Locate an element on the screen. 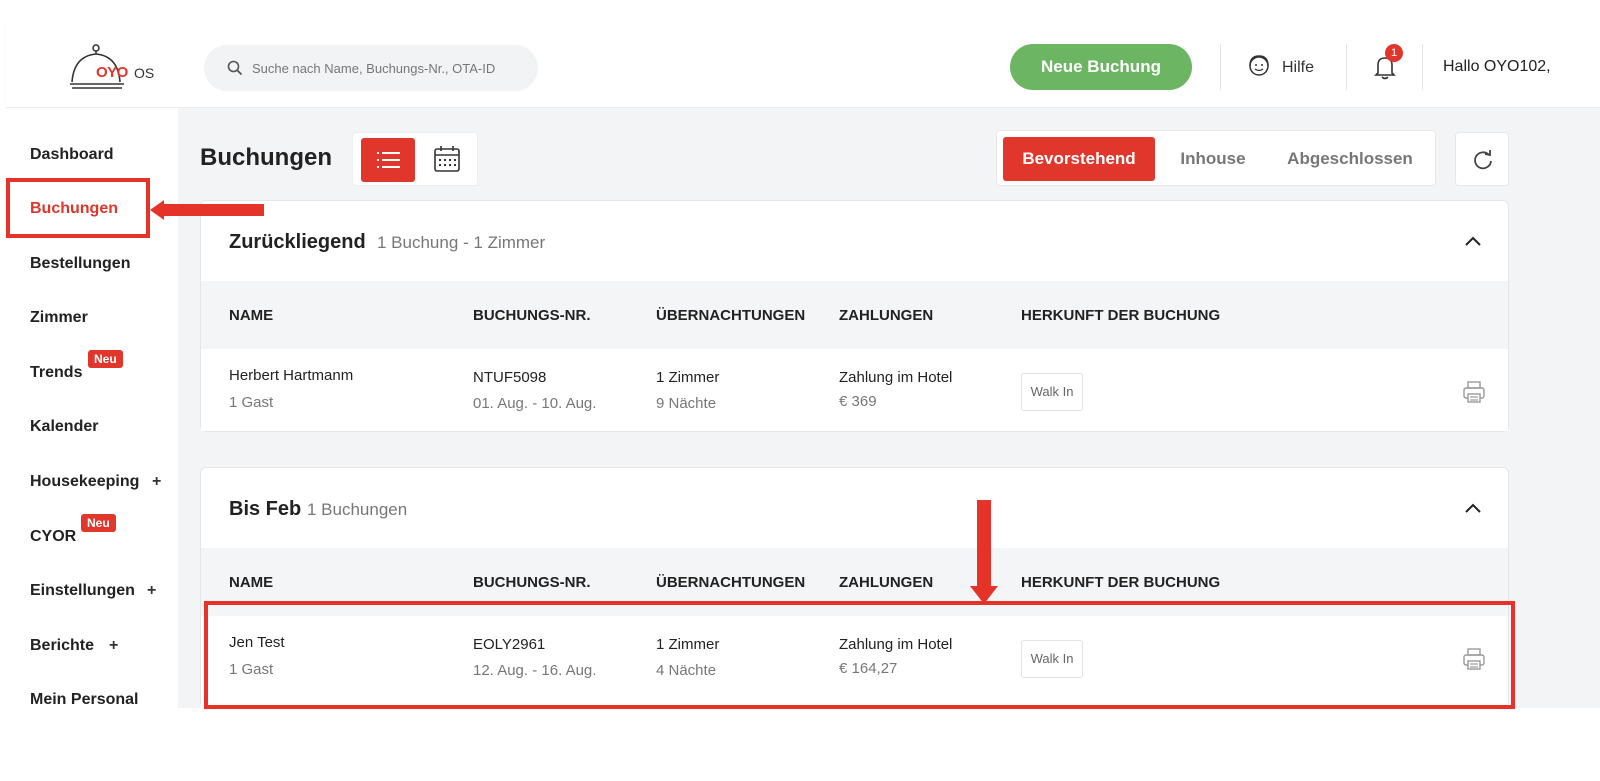 The height and width of the screenshot is (781, 1600). expand-berichte-icon: + is located at coordinates (113, 646).